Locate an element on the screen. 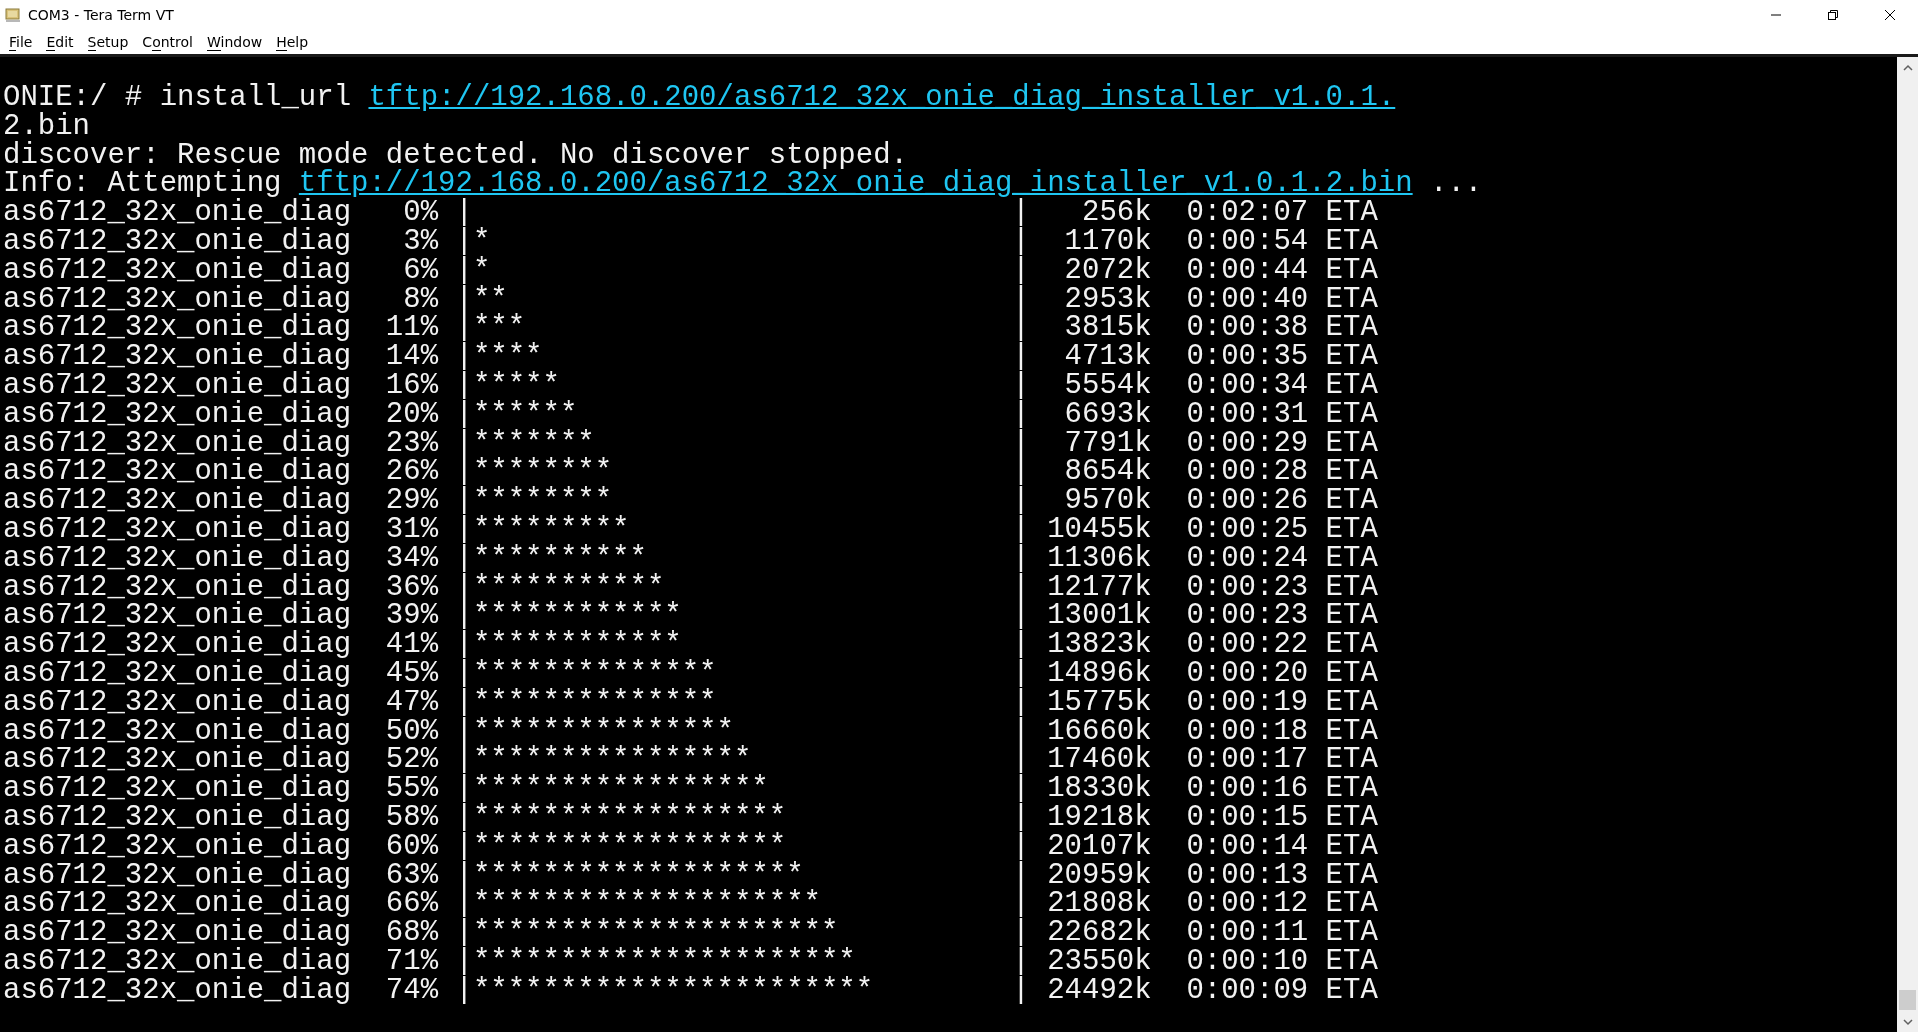 The height and width of the screenshot is (1032, 1918). terminal-line: as6712_32x_onie_diag 68% |********************* | 22682k 0:00:11 ETA is located at coordinates (690, 933).